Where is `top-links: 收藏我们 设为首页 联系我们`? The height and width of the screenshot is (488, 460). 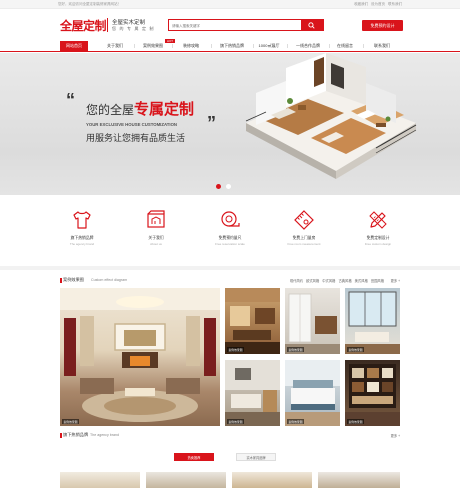
top-links: 收藏我们 设为首页 联系我们 is located at coordinates (376, 4).